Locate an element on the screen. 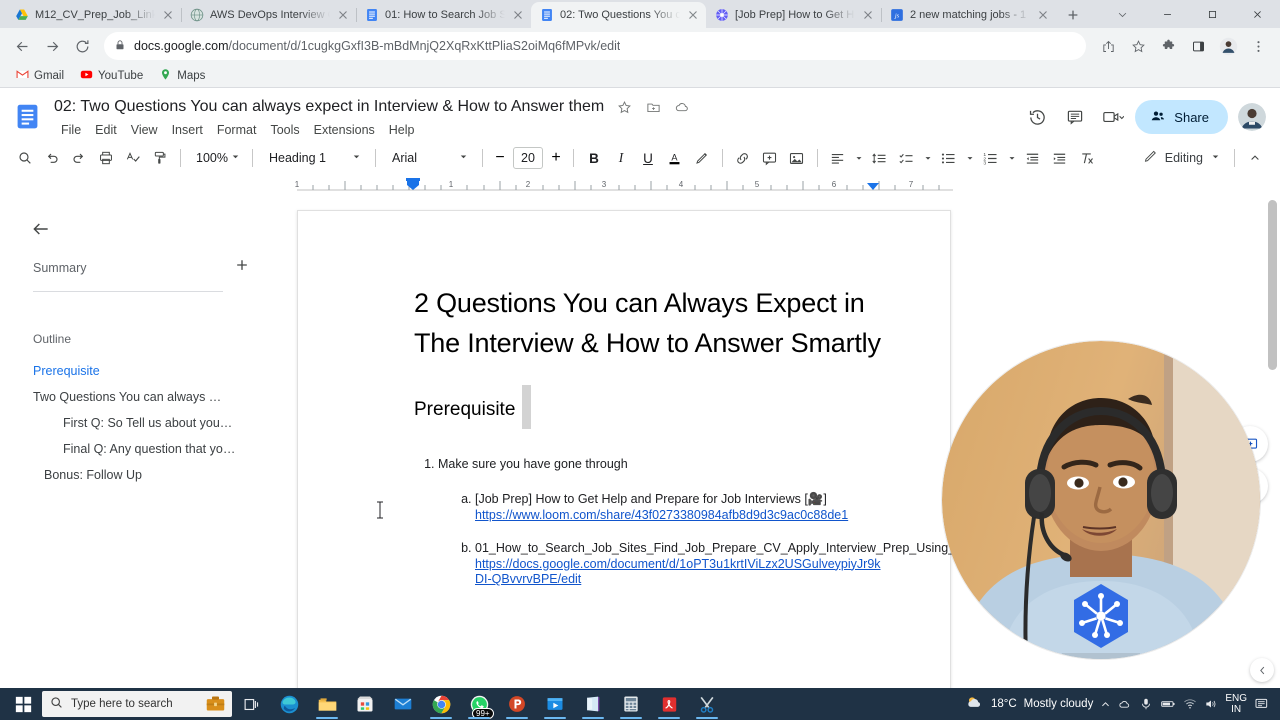  browser-tab: M12_CV_Prep_Job_LinkedIn_e is located at coordinates (93, 15).